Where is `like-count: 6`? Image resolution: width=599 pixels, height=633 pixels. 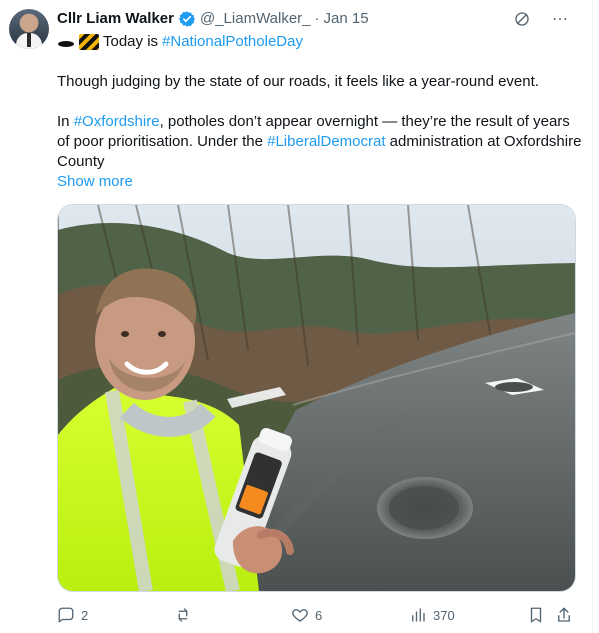 like-count: 6 is located at coordinates (319, 615).